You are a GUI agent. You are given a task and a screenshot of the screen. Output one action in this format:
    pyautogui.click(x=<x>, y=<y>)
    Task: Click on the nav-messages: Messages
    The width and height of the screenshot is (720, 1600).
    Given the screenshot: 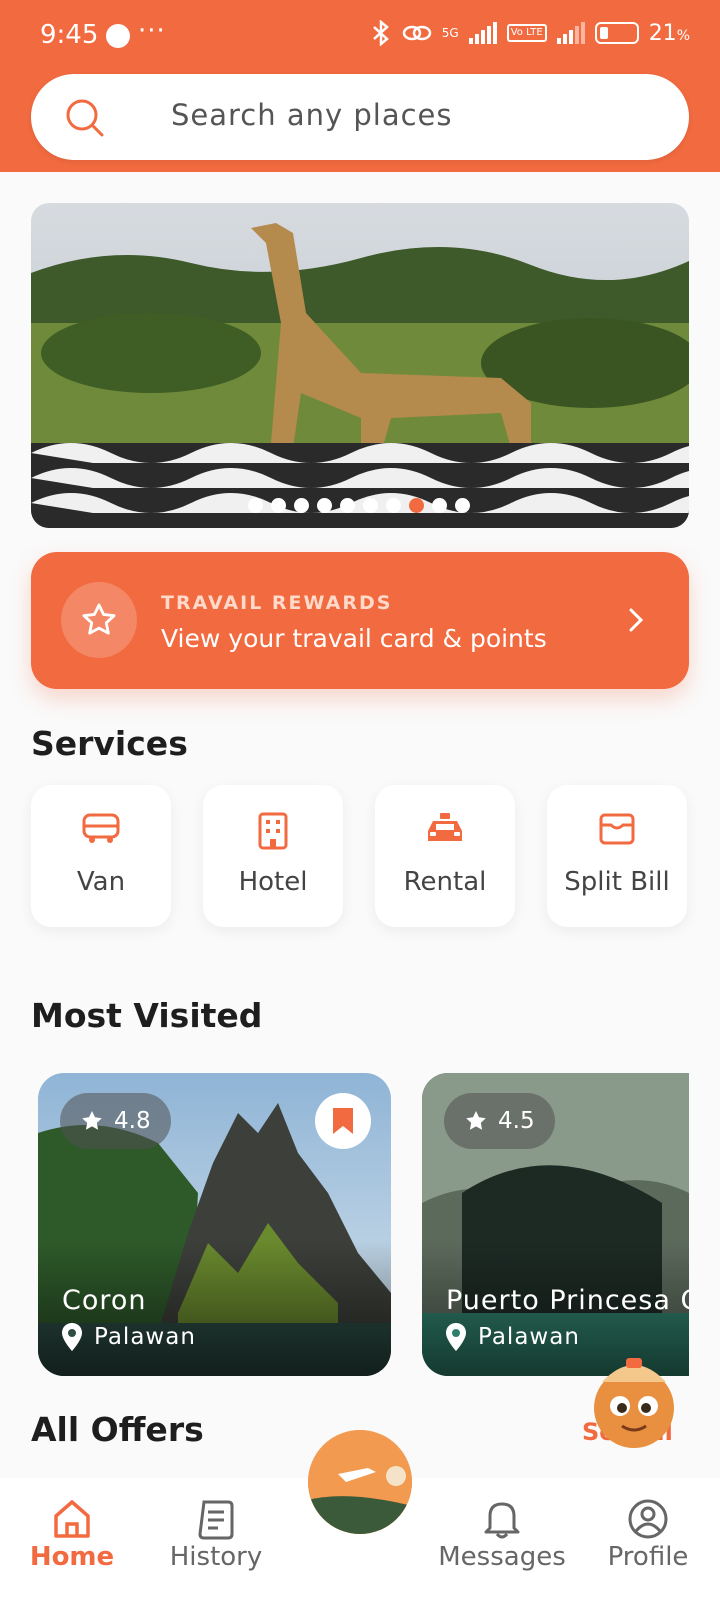 What is the action you would take?
    pyautogui.click(x=502, y=1535)
    